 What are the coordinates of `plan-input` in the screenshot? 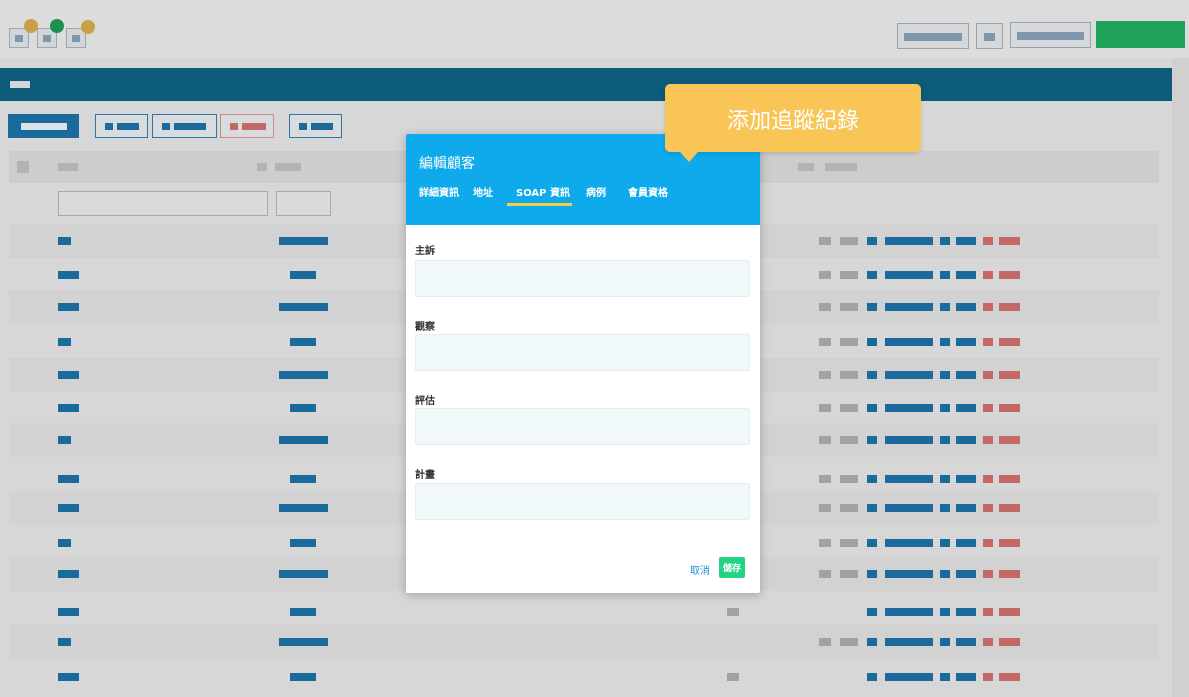 It's located at (582, 501).